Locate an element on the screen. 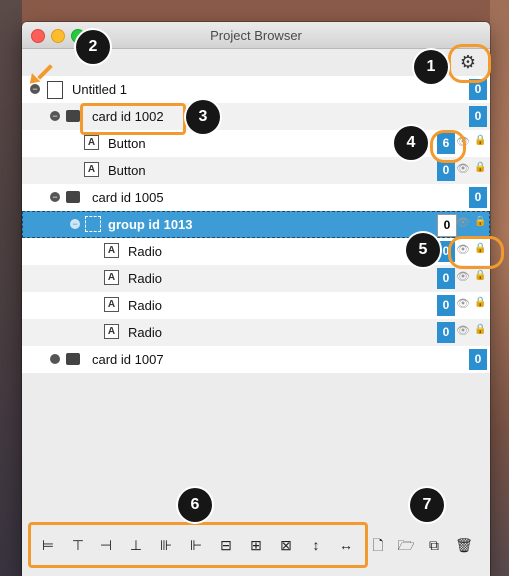 The height and width of the screenshot is (576, 509). group-icon is located at coordinates (93, 224).